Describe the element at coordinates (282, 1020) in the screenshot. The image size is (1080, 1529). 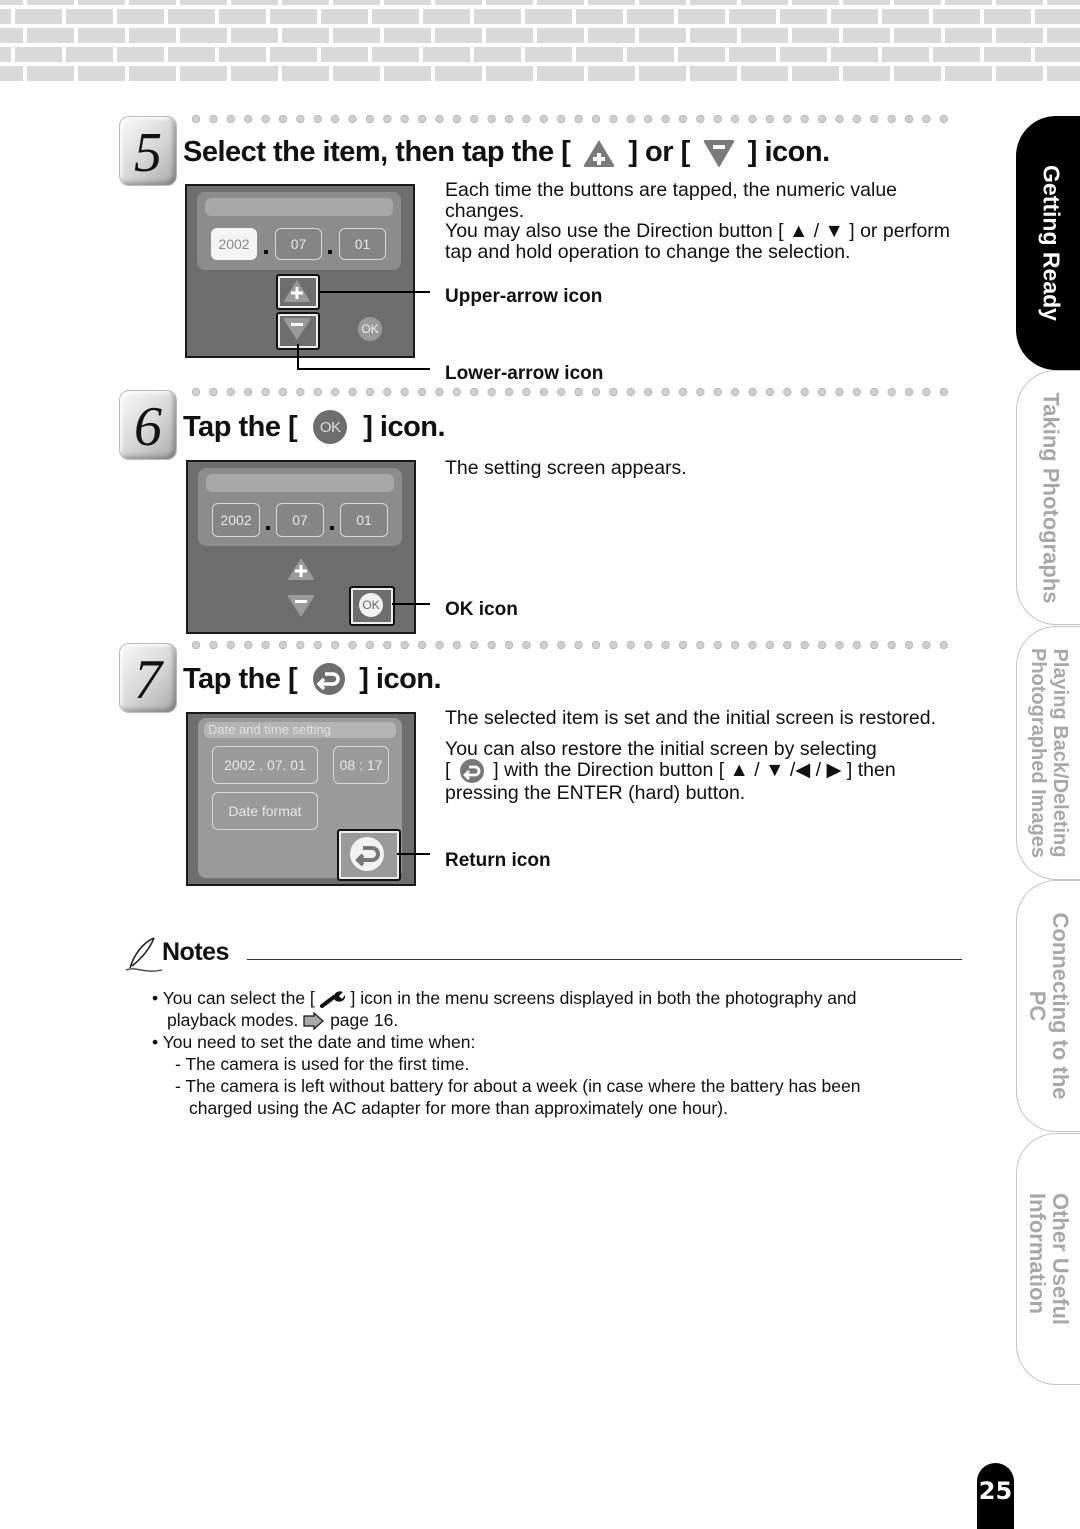
I see `note-item-continued: playback modes. page 16.` at that location.